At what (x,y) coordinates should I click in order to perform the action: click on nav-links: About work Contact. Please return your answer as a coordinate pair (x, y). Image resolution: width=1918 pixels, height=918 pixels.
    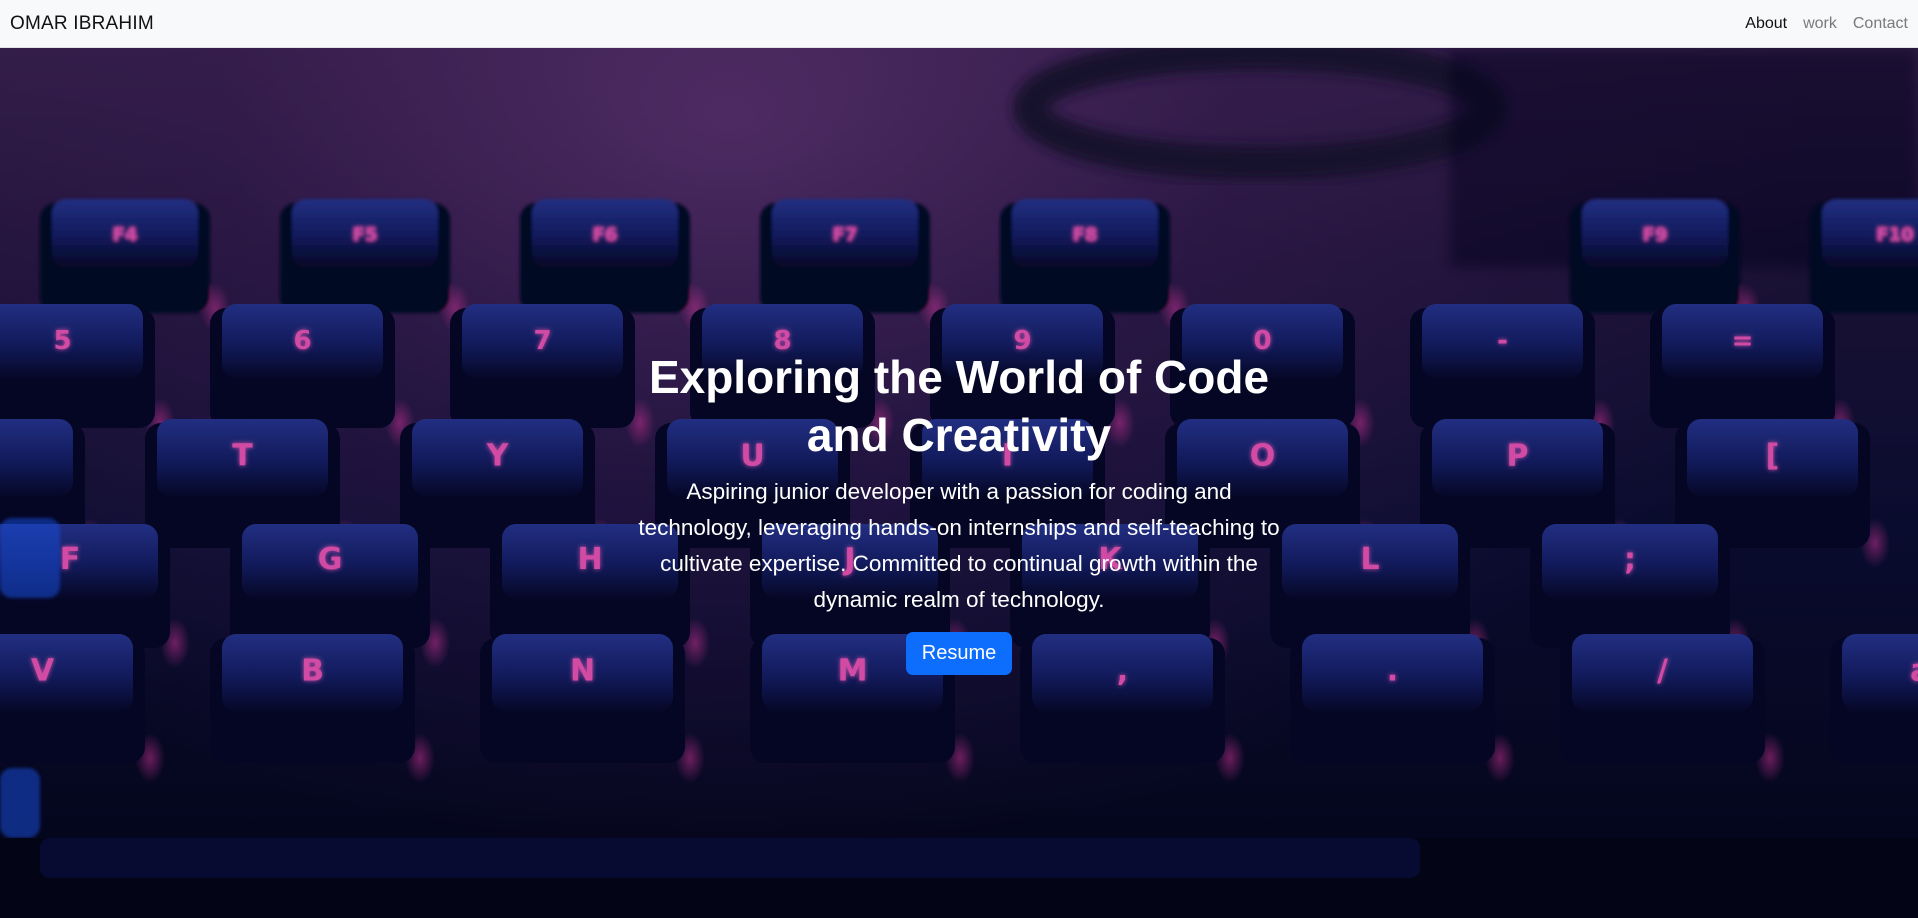
    Looking at the image, I should click on (1826, 24).